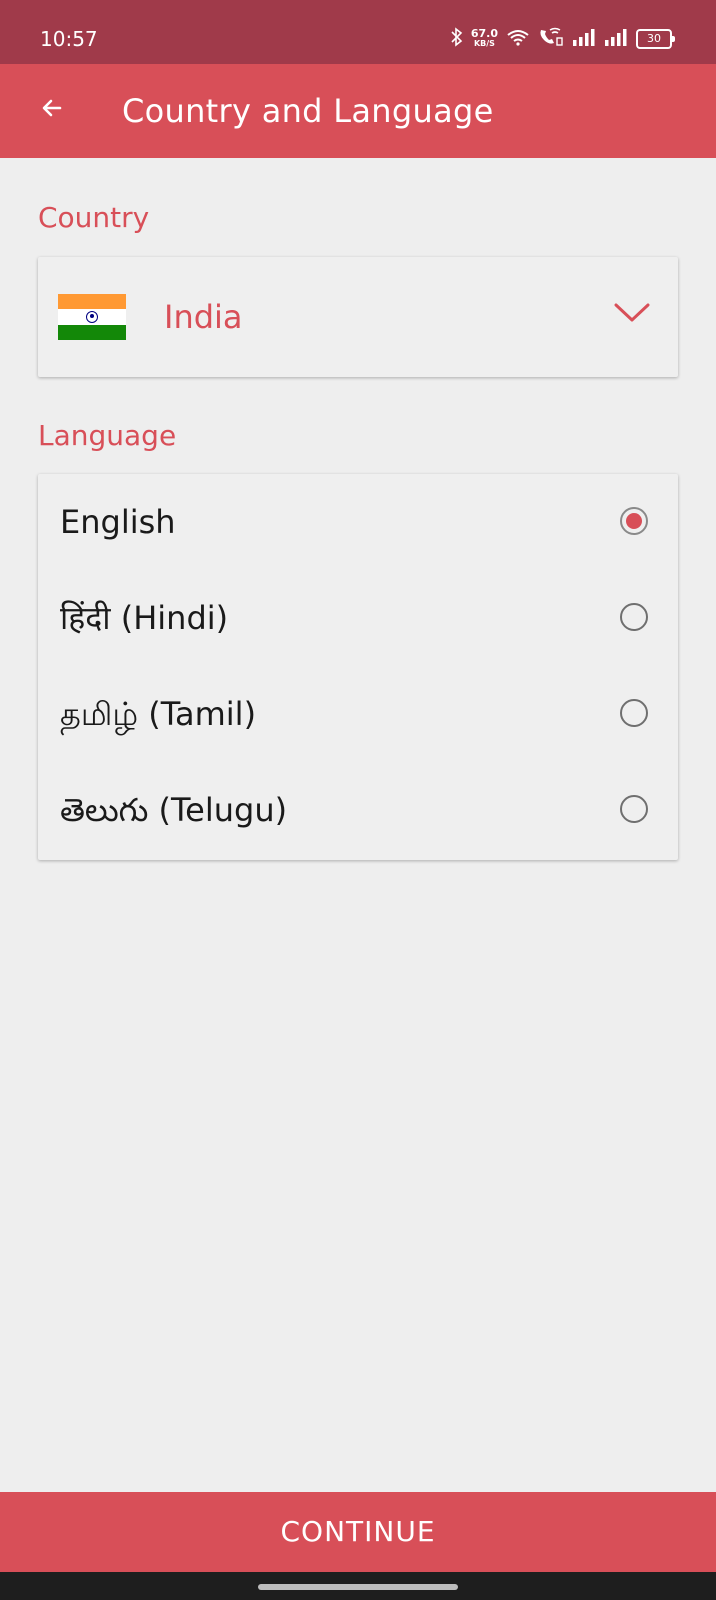 The width and height of the screenshot is (716, 1600). What do you see at coordinates (484, 33) in the screenshot?
I see `network-speed-value: 67.0` at bounding box center [484, 33].